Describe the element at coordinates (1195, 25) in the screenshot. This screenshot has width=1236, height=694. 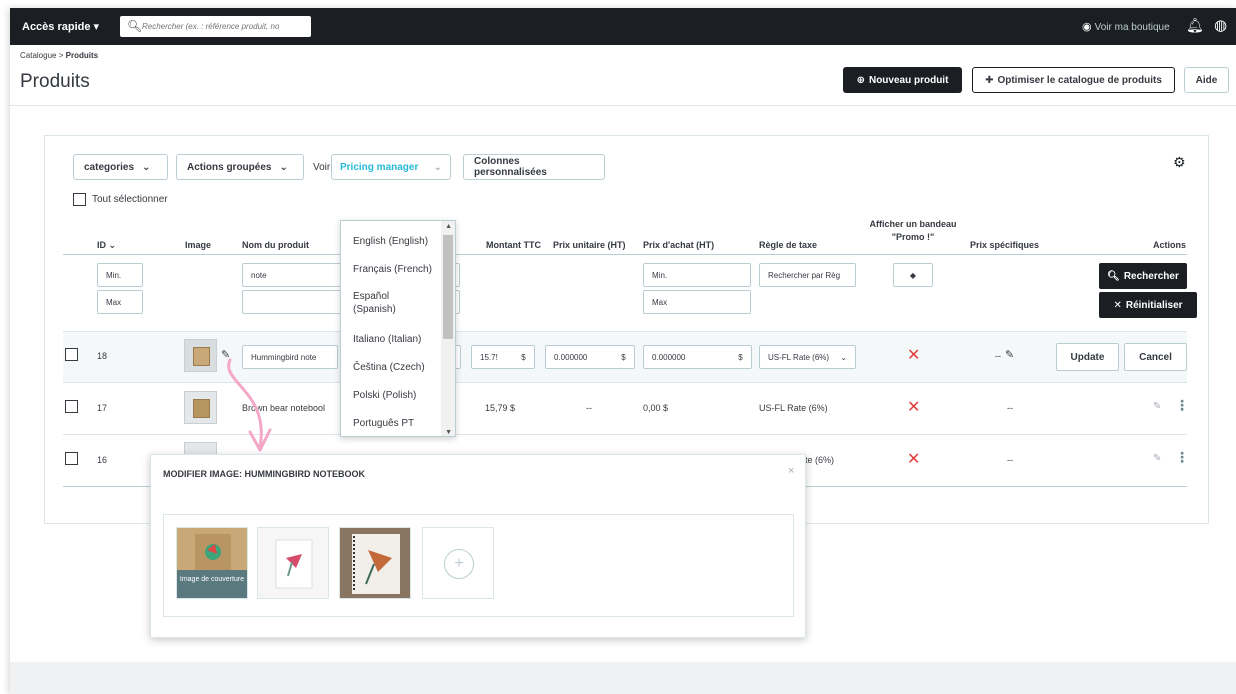
I see `bell-icon: 🔔︎` at that location.